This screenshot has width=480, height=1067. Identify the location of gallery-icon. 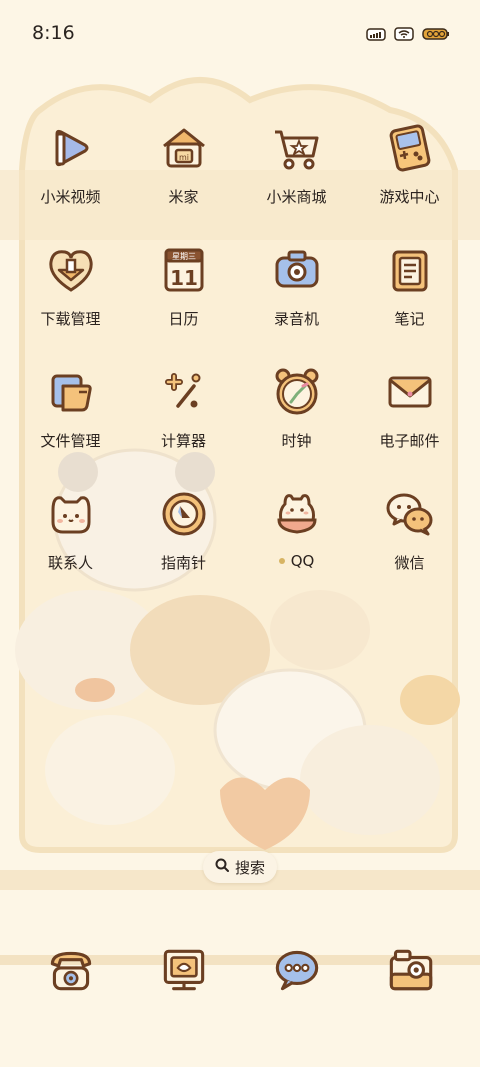
(184, 970).